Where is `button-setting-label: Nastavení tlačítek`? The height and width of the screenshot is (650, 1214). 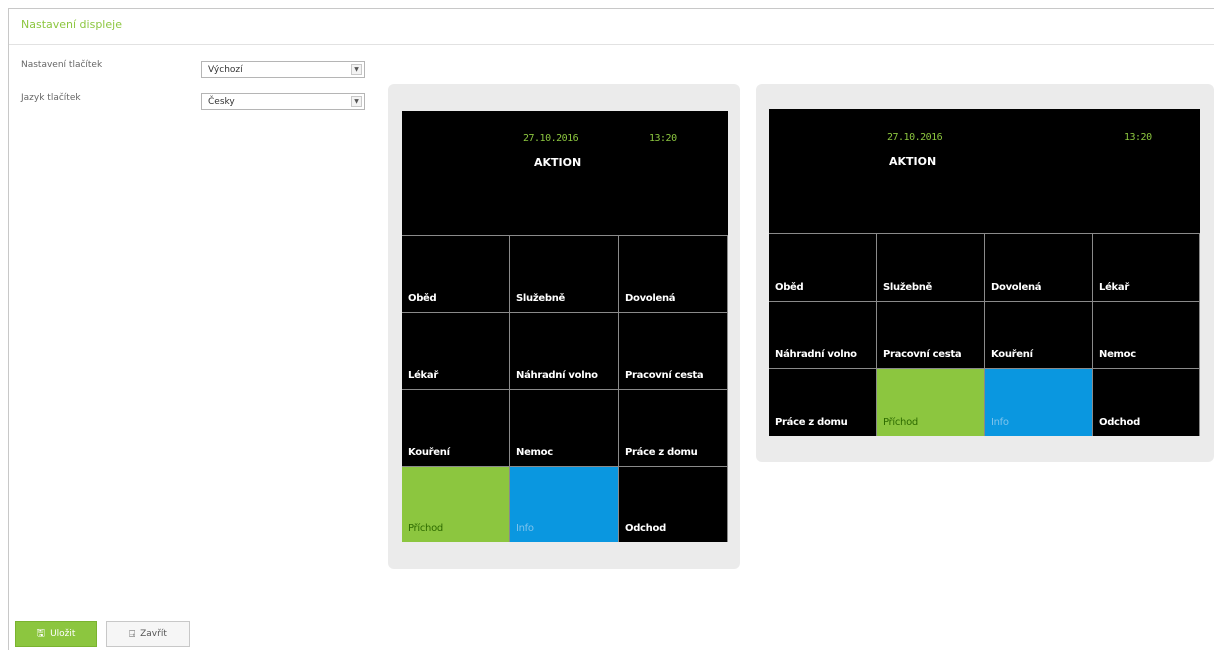
button-setting-label: Nastavení tlačítek is located at coordinates (62, 65).